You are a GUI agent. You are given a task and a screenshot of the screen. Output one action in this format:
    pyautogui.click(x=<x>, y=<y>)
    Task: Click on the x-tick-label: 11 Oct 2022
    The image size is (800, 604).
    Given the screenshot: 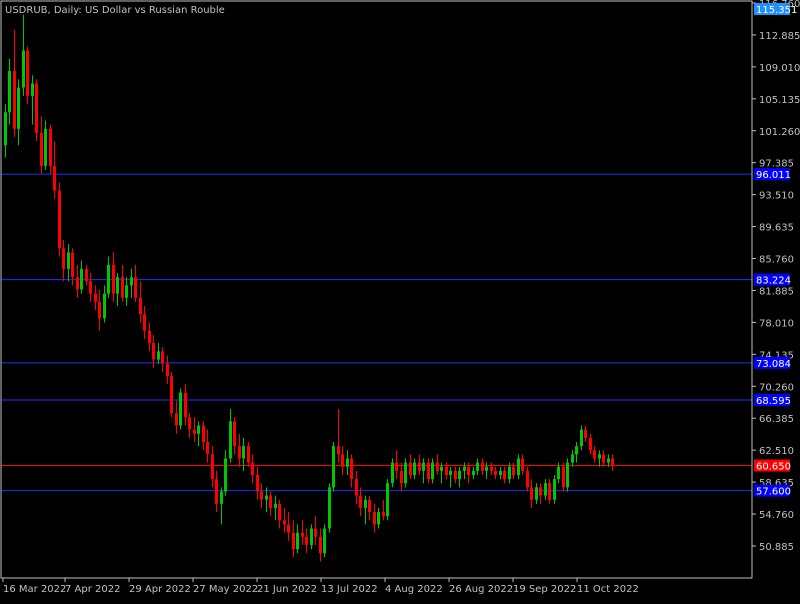 What is the action you would take?
    pyautogui.click(x=608, y=589)
    